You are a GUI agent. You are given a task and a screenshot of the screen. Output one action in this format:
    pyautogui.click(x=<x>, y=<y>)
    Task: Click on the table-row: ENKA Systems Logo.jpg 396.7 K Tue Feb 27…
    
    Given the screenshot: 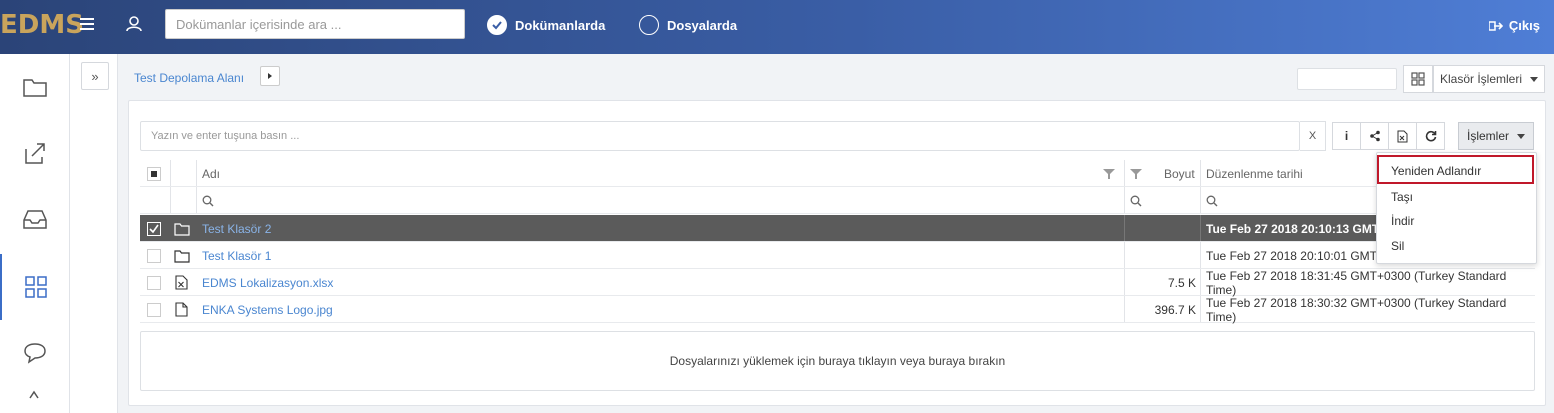 What is the action you would take?
    pyautogui.click(x=837, y=309)
    